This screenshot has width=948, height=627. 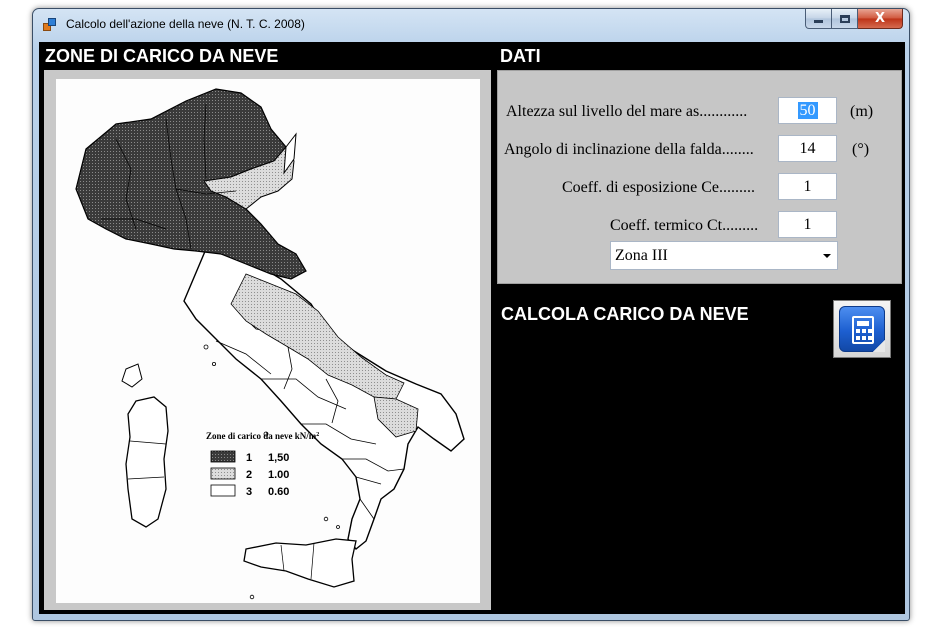 I want to click on calculator-icon, so click(x=862, y=329).